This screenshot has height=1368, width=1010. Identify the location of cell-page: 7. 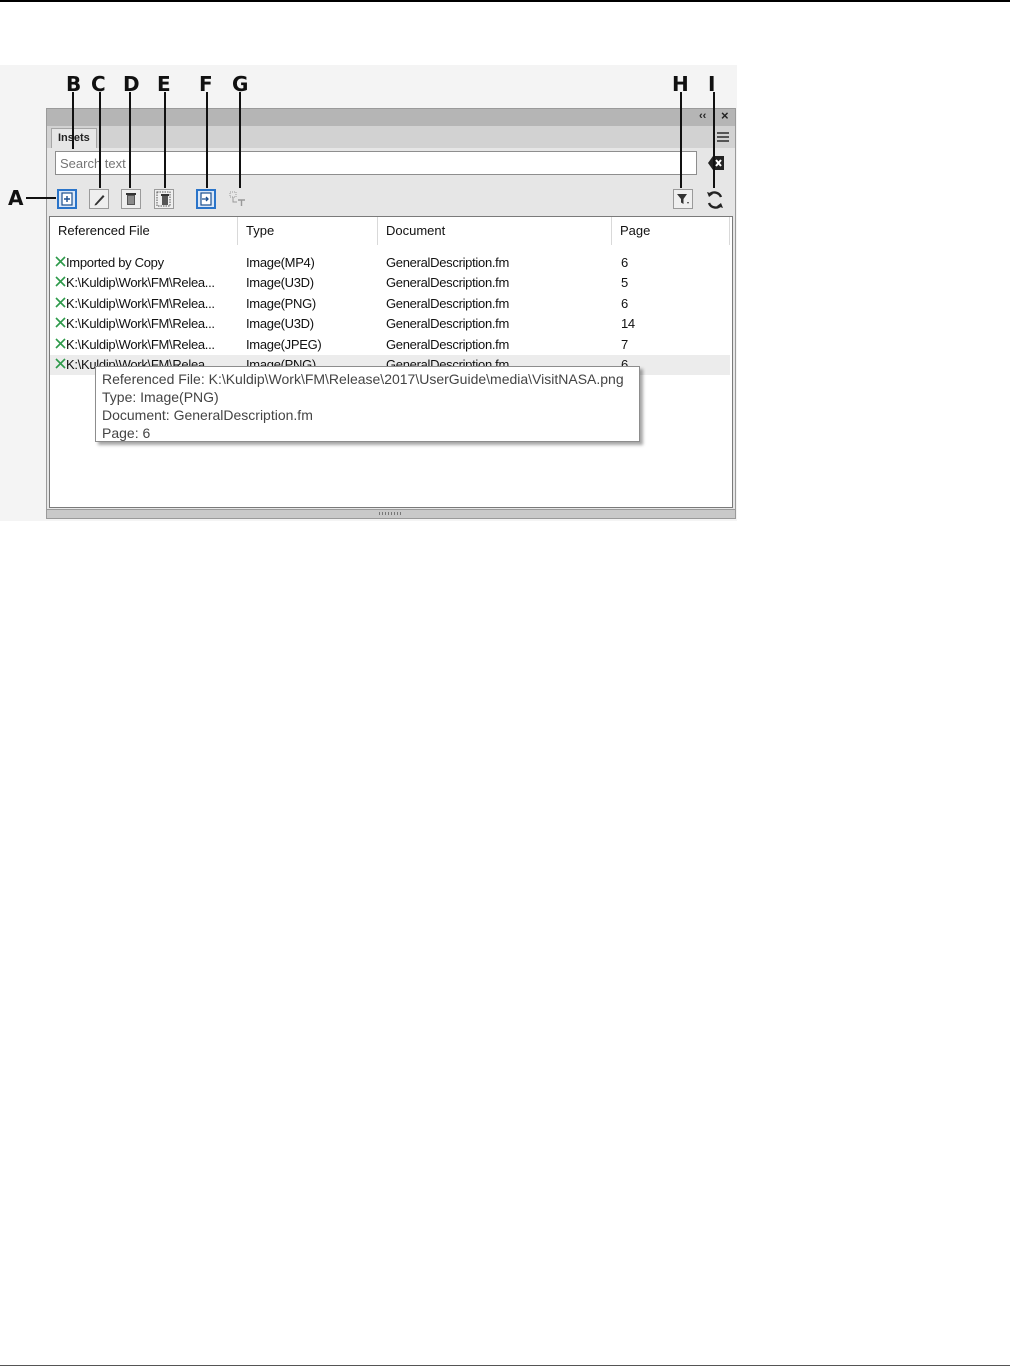
(624, 344).